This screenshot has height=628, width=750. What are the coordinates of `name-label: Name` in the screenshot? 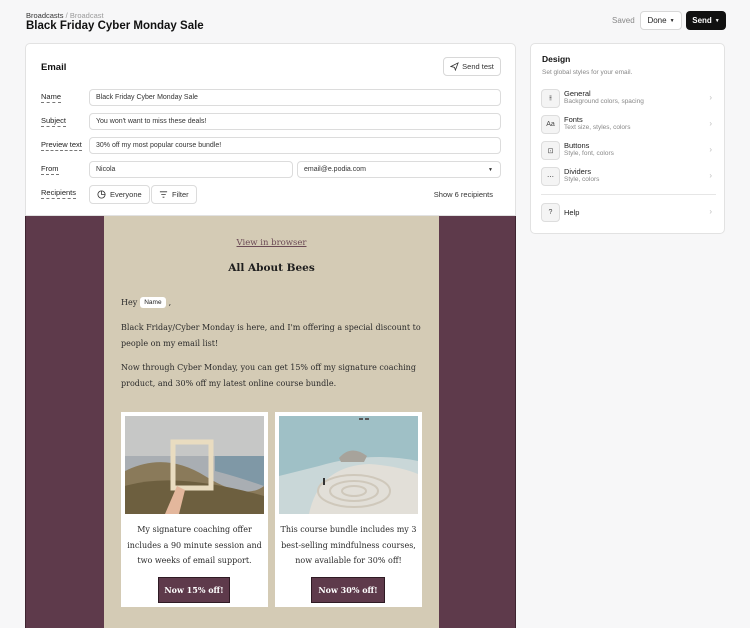 It's located at (51, 97).